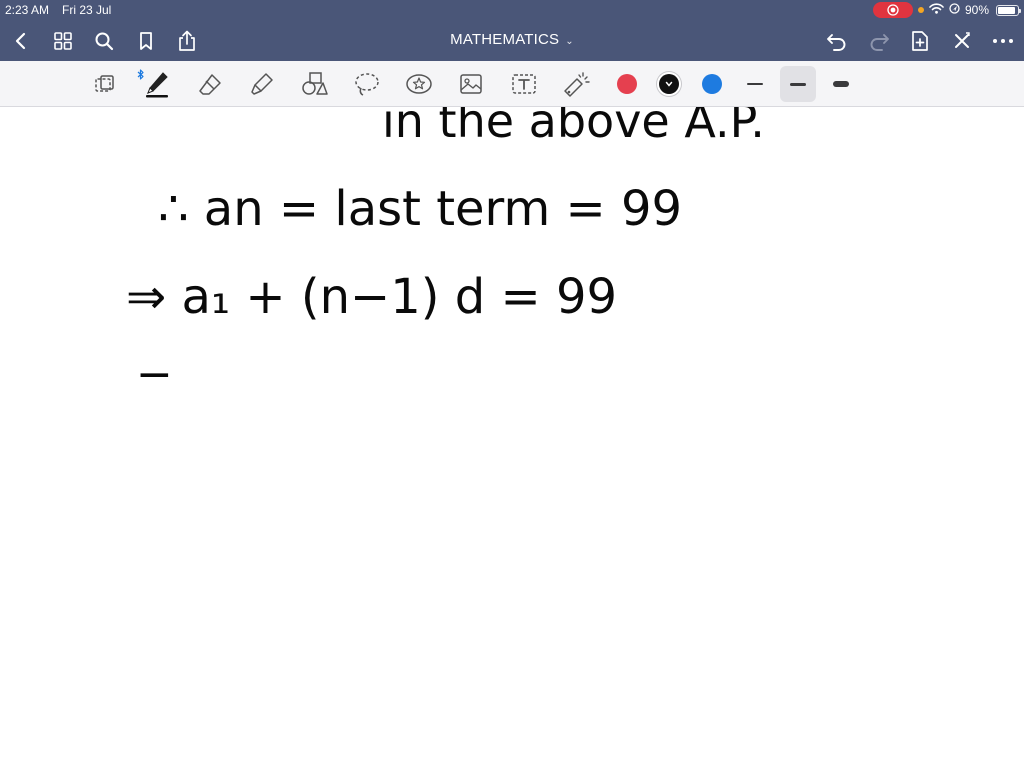 The height and width of the screenshot is (768, 1024). I want to click on wifi-icon, so click(936, 10).